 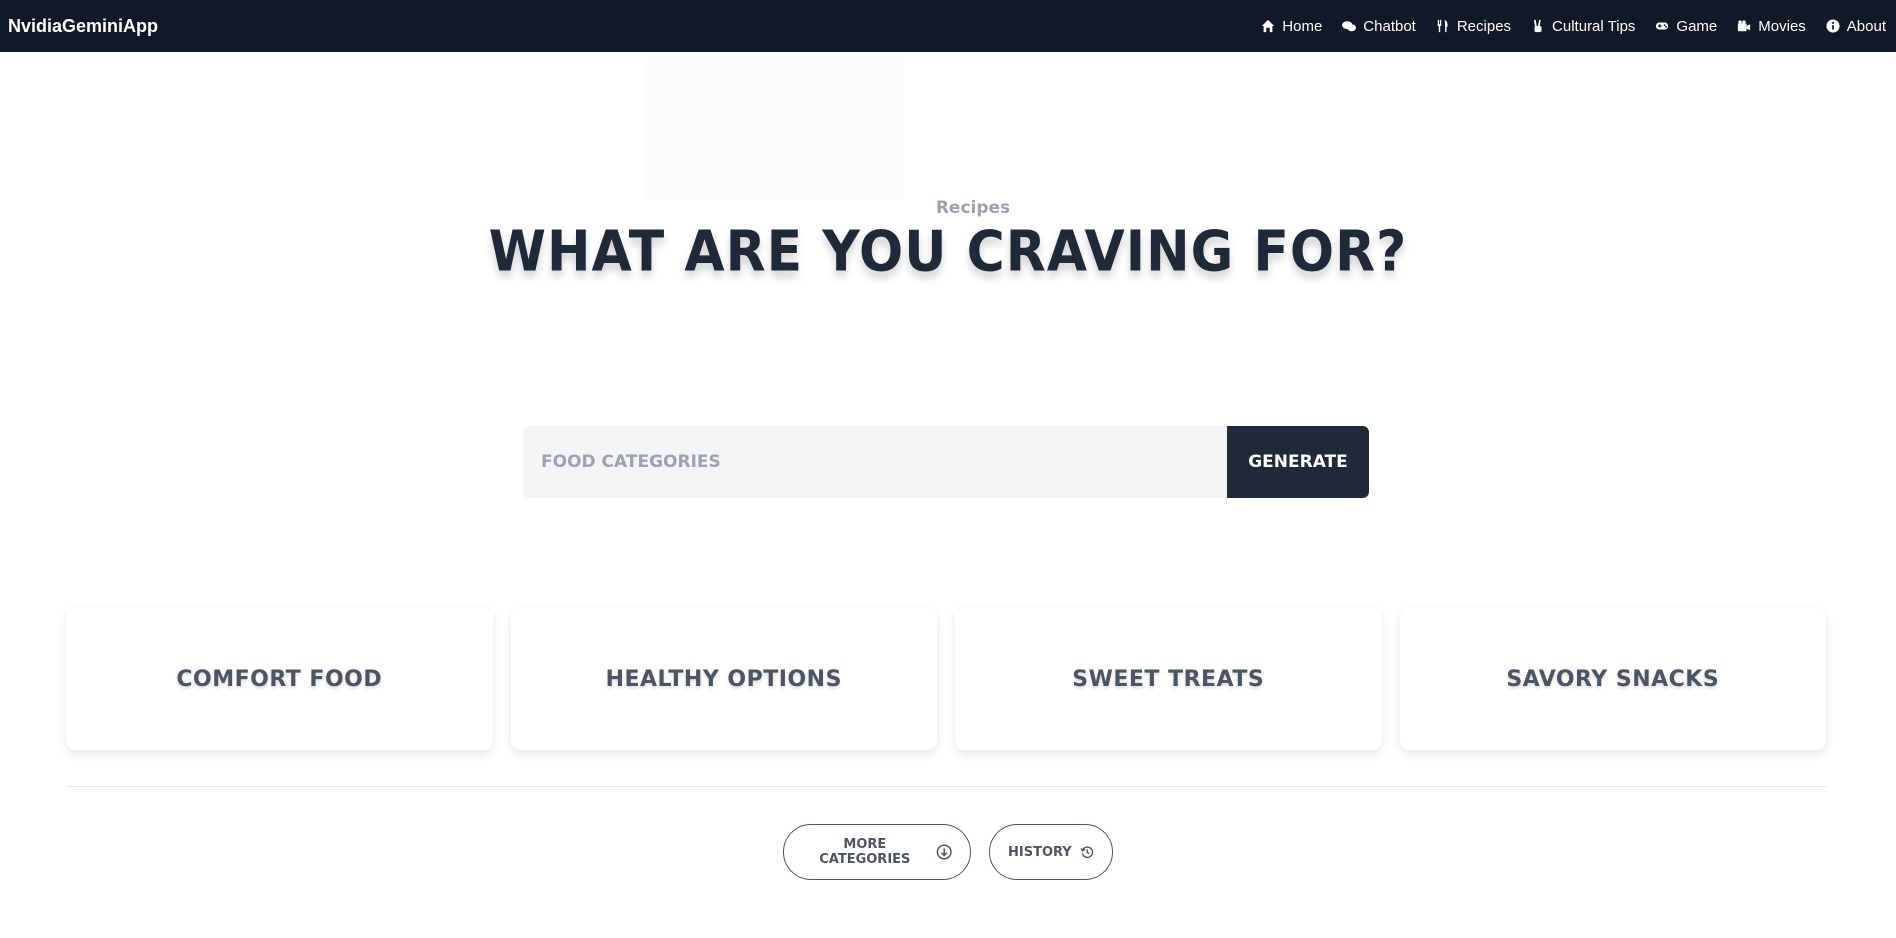 I want to click on peace-hand-icon, so click(x=1537, y=26).